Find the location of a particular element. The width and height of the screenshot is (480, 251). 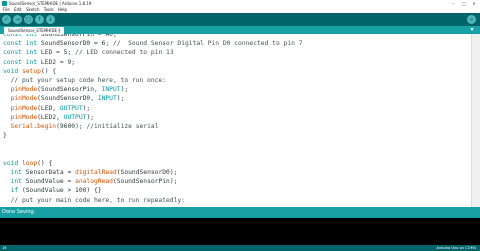

code-line: const int LED2 = 9; is located at coordinates (153, 62).